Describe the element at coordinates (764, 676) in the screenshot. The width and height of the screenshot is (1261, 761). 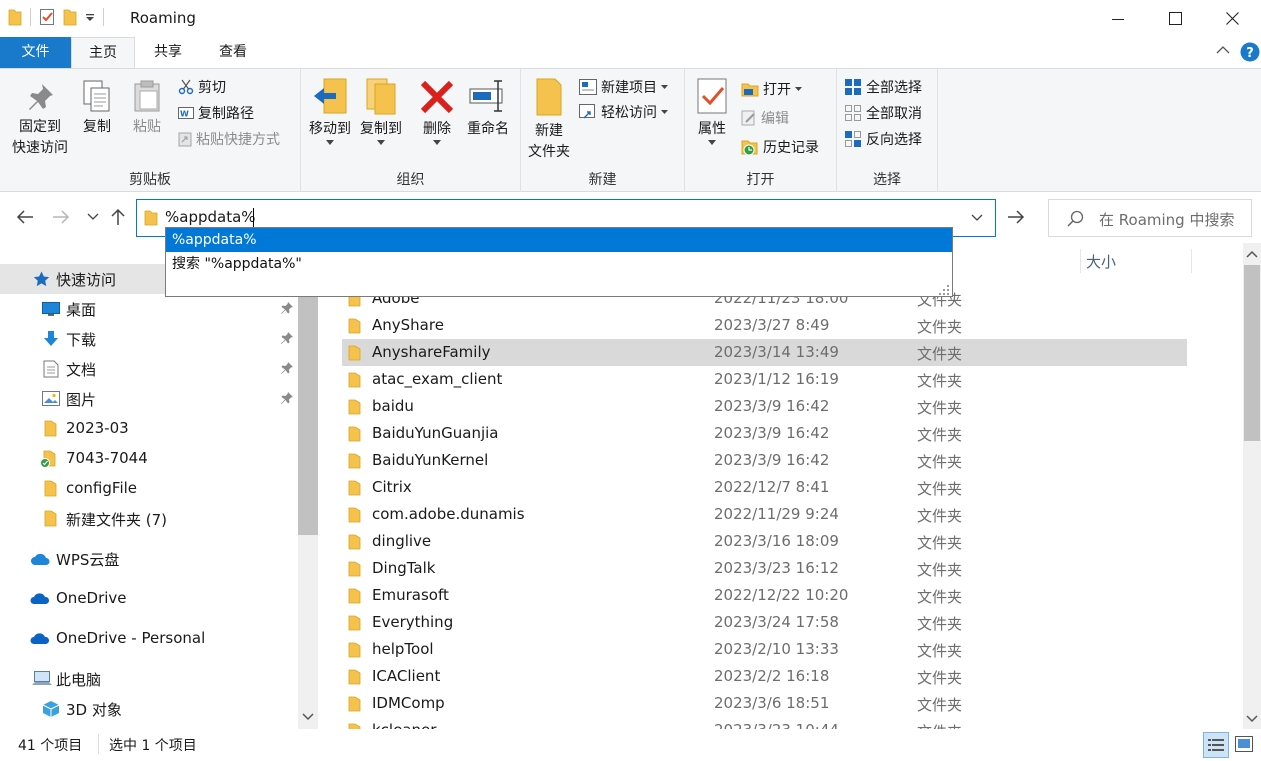
I see `table-row: ICAClient 2023/2/2 16:18 文件夹` at that location.